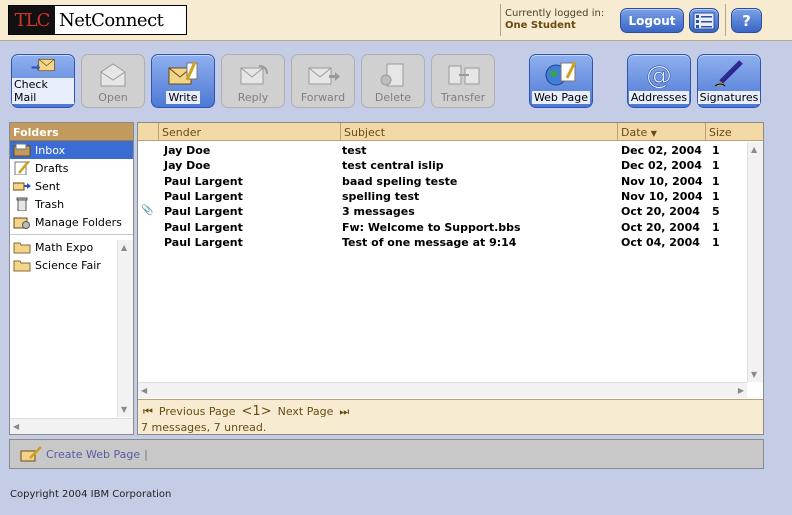 The width and height of the screenshot is (792, 515). I want to click on message-list-header: Sender Subject Date ▼ Size, so click(450, 132).